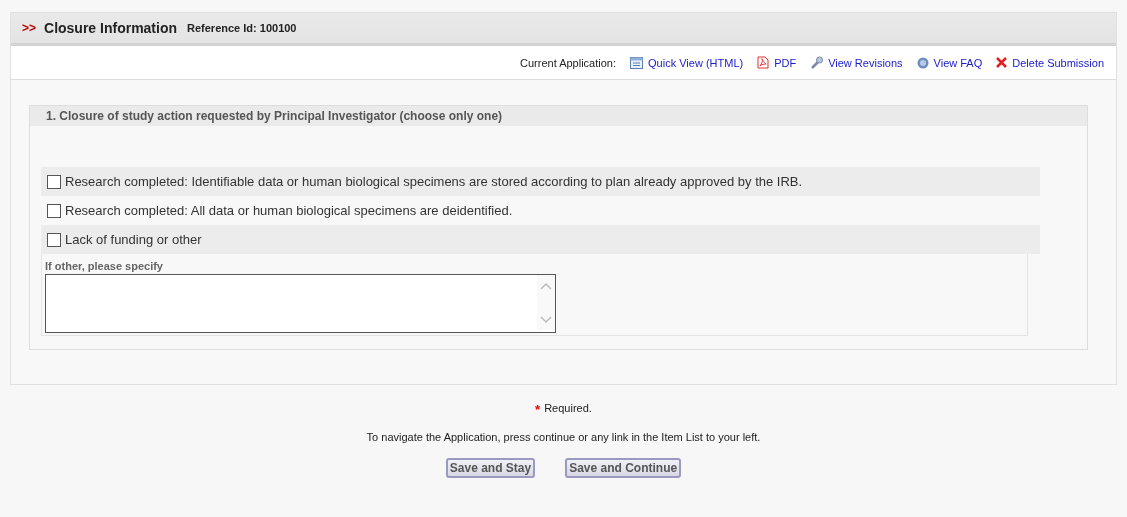 This screenshot has height=517, width=1127. Describe the element at coordinates (490, 468) in the screenshot. I see `save-button: Save and Stay` at that location.